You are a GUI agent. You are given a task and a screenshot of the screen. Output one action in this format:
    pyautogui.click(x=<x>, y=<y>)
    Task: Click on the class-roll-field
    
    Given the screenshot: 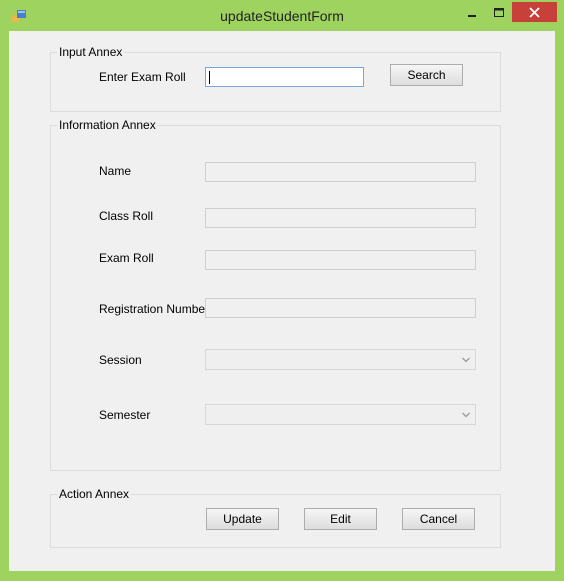 What is the action you would take?
    pyautogui.click(x=340, y=218)
    